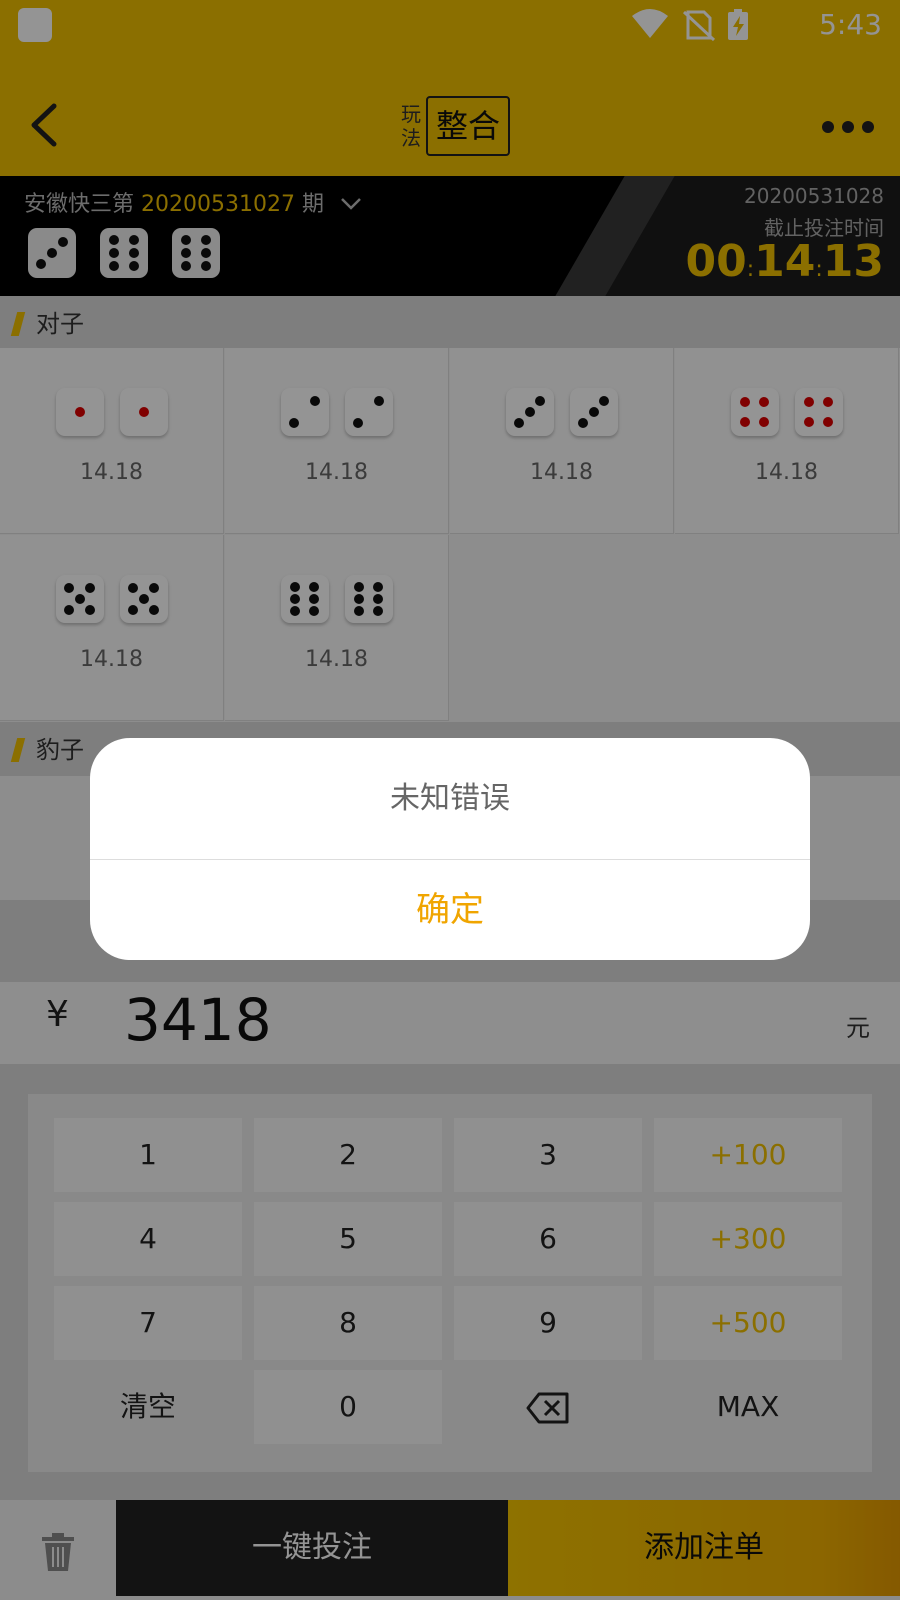 The image size is (900, 1600). Describe the element at coordinates (450, 910) in the screenshot. I see `dialog-confirm-button: 确定` at that location.